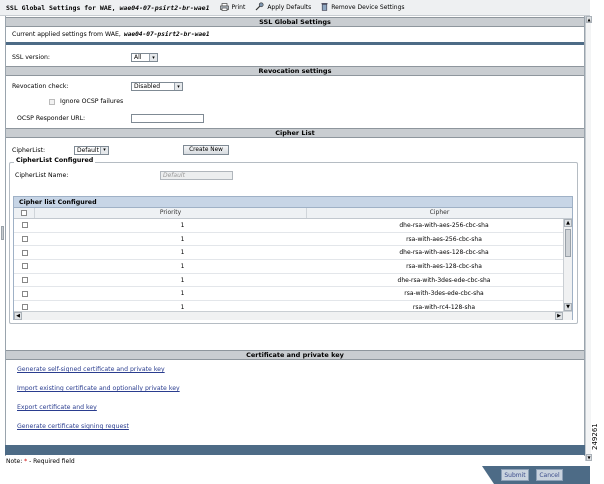  Describe the element at coordinates (295, 22) in the screenshot. I see `ssl-settings-header: SSL Global Settings` at that location.